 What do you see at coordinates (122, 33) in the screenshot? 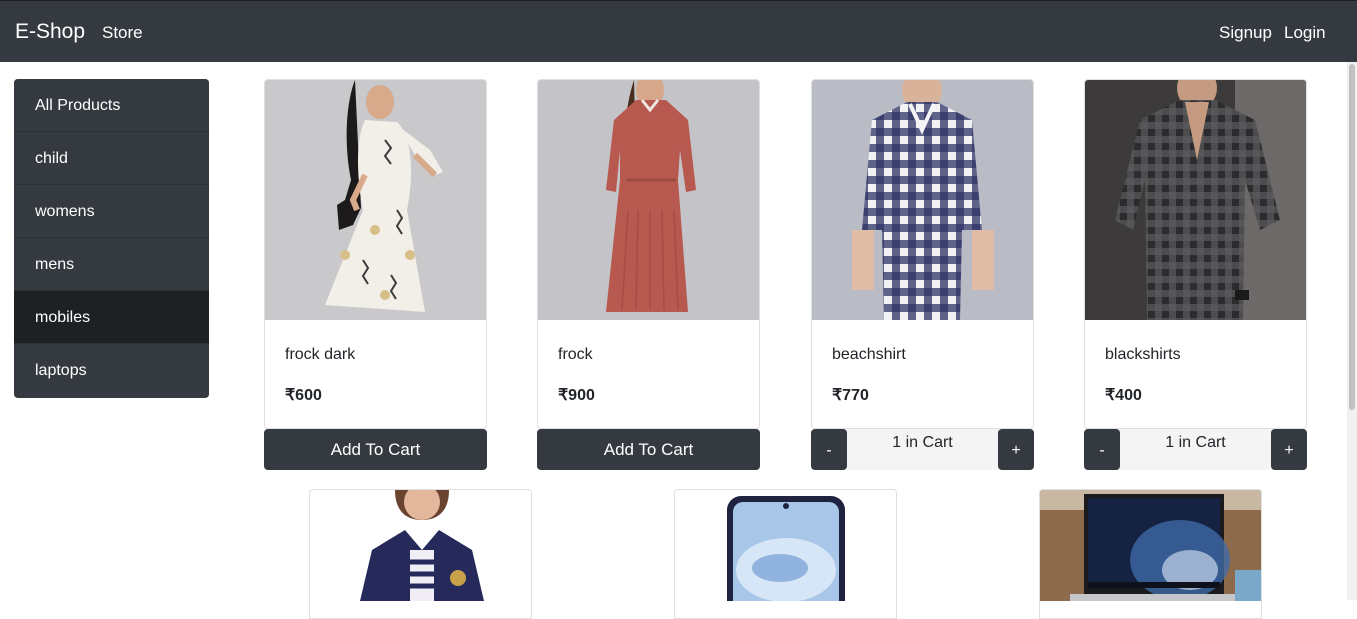
I see `nav-store-link: Store` at bounding box center [122, 33].